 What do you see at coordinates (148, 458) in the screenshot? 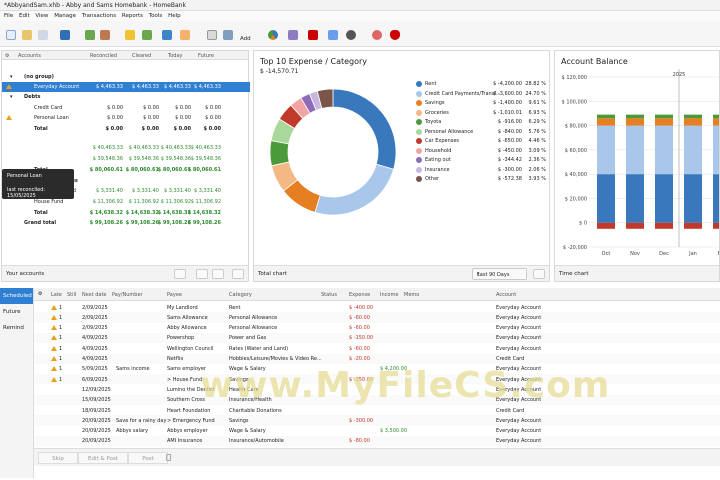
I see `post-button: Post` at bounding box center [148, 458].